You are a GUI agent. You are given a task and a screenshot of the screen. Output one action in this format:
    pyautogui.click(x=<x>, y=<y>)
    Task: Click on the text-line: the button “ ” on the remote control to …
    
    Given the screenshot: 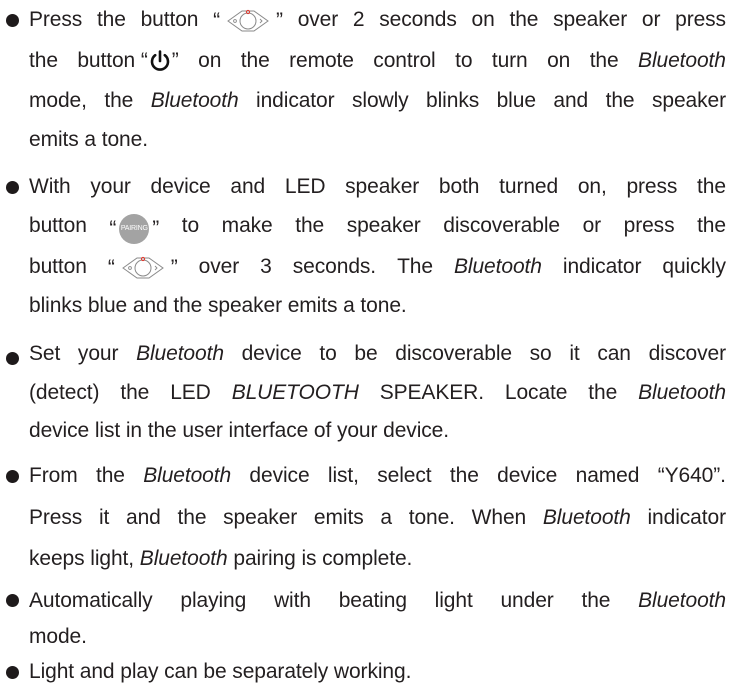 What is the action you would take?
    pyautogui.click(x=377, y=61)
    